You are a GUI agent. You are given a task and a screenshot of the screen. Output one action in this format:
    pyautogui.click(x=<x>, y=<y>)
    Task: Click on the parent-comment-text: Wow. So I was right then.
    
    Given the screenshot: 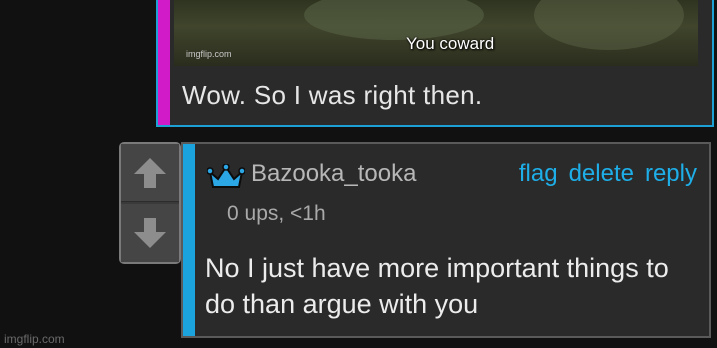 What is the action you would take?
    pyautogui.click(x=332, y=95)
    